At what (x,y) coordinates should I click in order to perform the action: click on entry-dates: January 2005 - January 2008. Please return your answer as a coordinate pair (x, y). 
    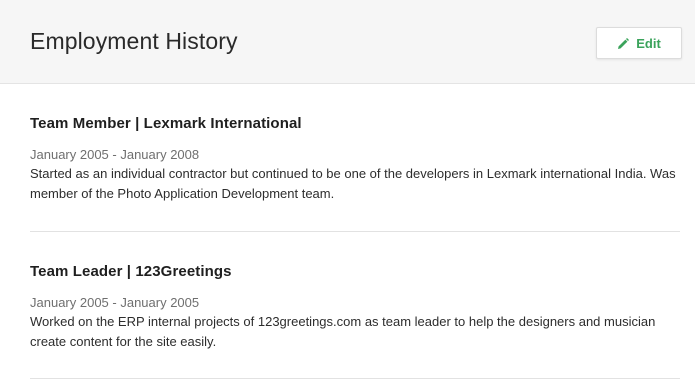
    Looking at the image, I should click on (115, 154).